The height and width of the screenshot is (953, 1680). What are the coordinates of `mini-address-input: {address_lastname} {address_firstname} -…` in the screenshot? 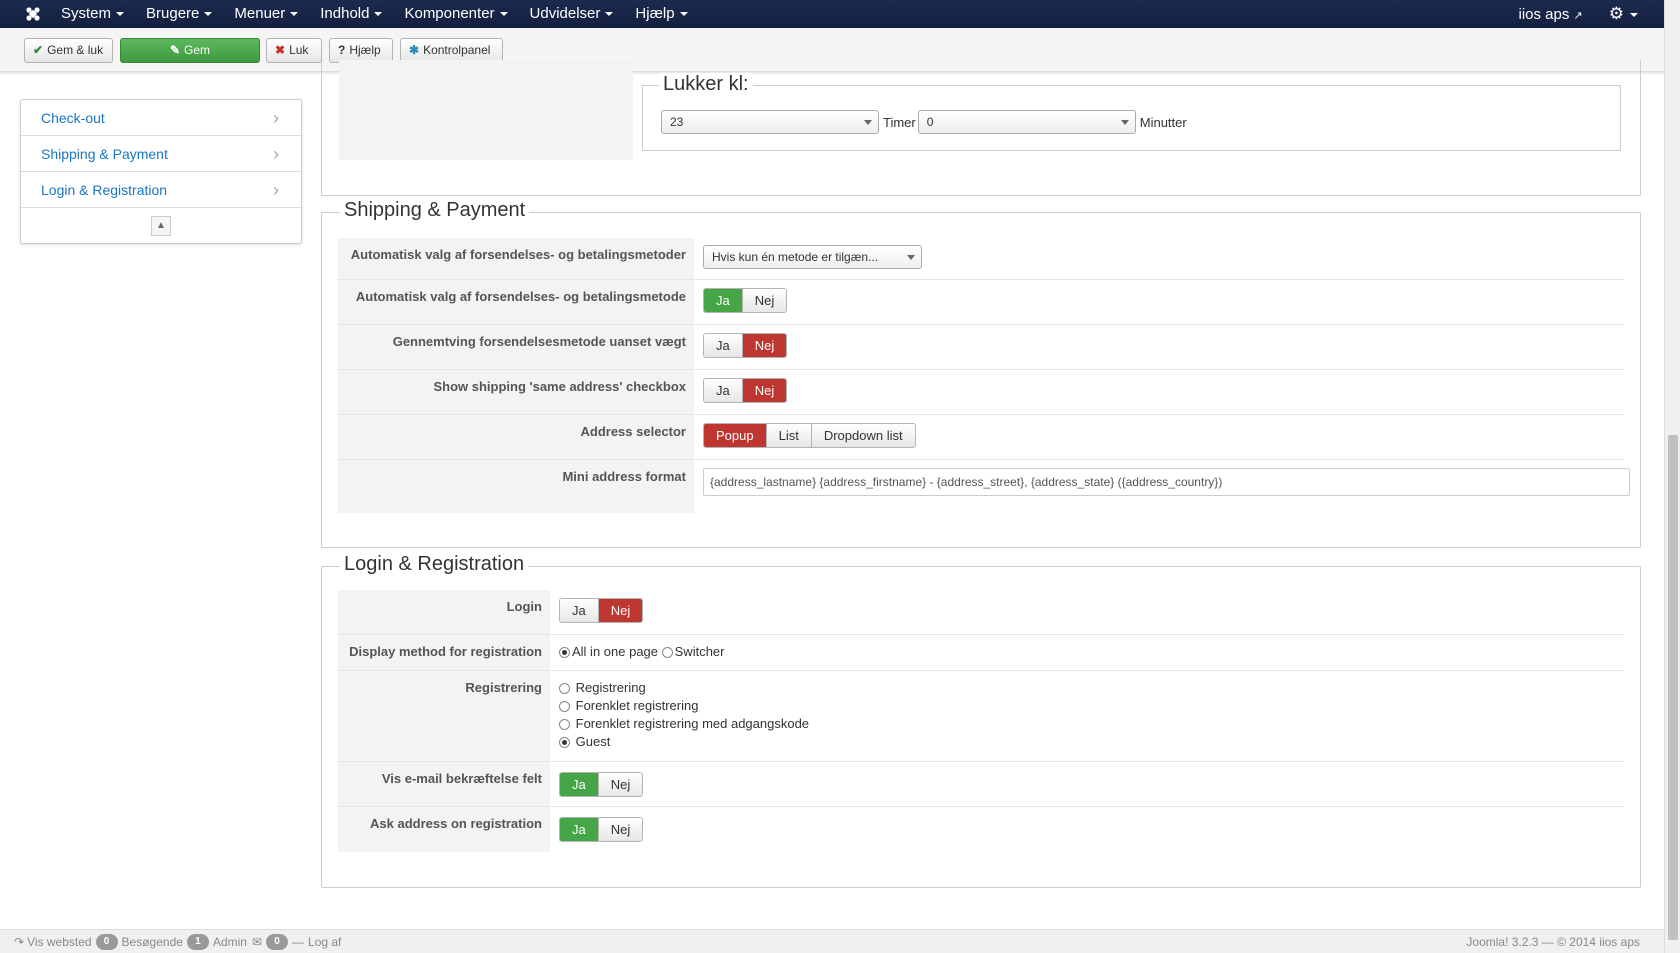 It's located at (1166, 482).